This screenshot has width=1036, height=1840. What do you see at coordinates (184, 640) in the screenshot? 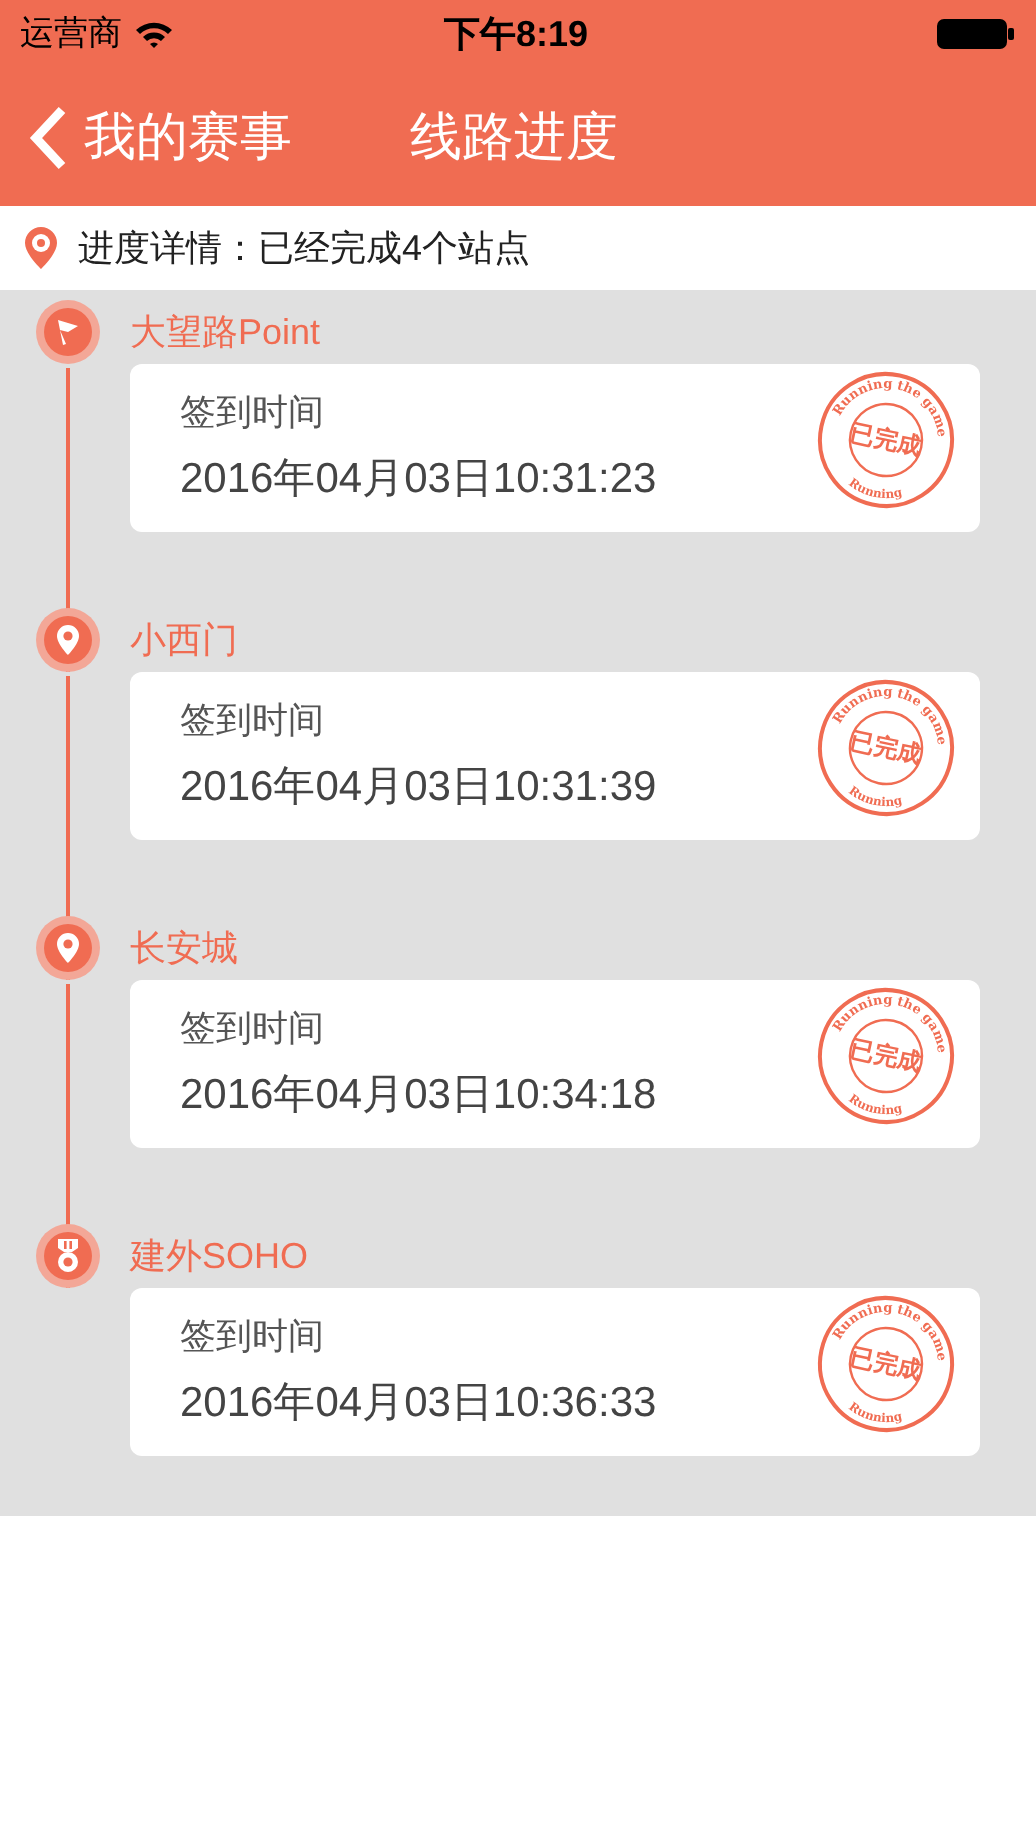
I see `checkpoint-name: 小西门` at bounding box center [184, 640].